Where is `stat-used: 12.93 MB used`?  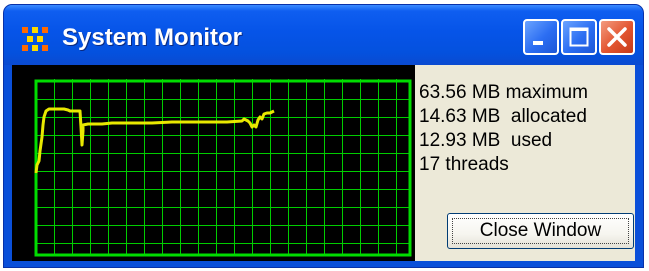 stat-used: 12.93 MB used is located at coordinates (486, 140).